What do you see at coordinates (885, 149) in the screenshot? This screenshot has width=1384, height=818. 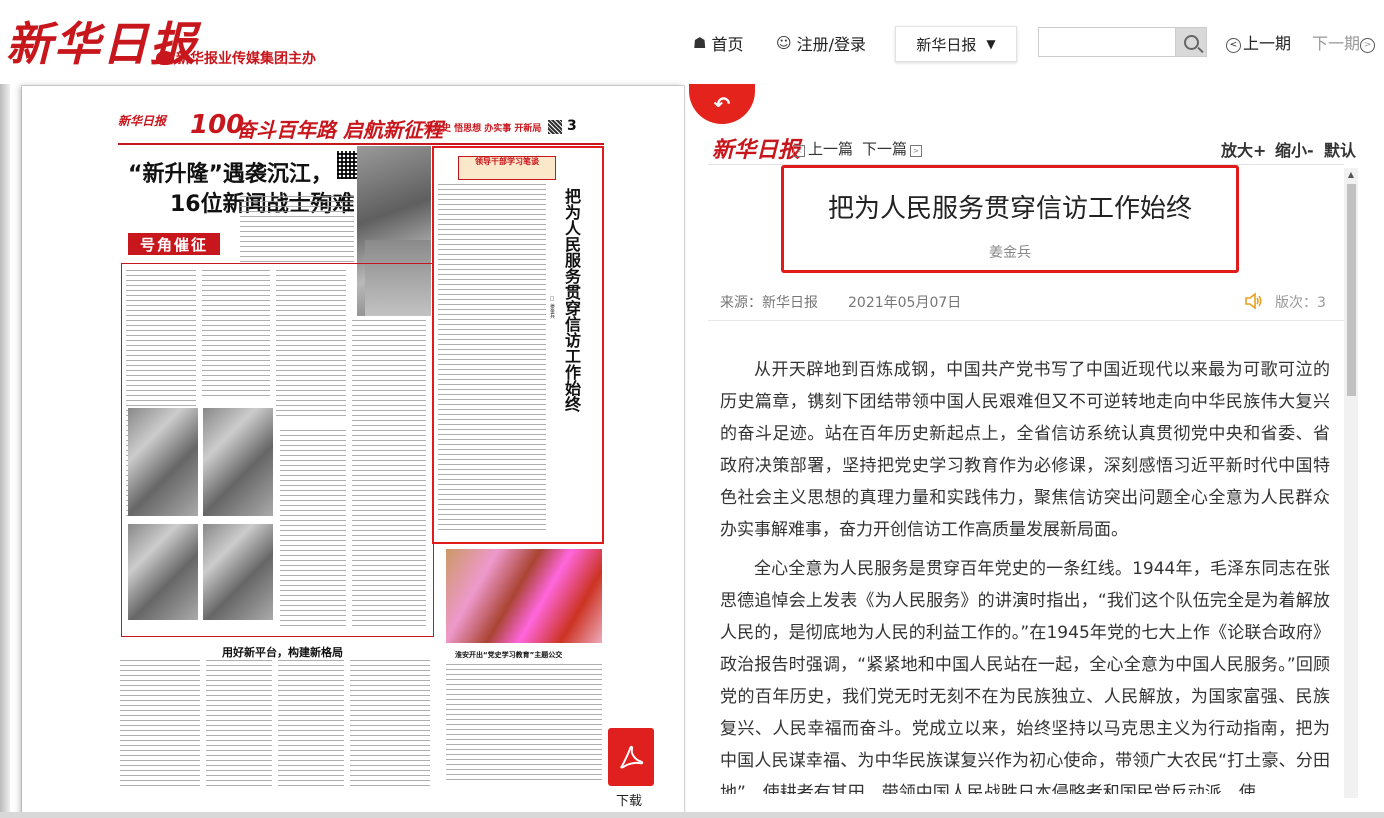 I see `next-article-label: 下一篇` at bounding box center [885, 149].